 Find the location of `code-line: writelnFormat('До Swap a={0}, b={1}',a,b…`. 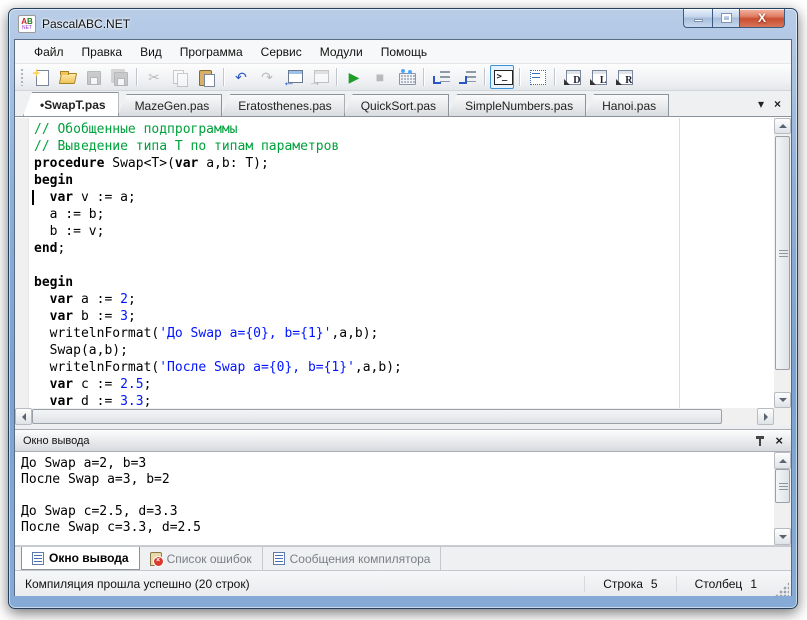

code-line: writelnFormat('До Swap a={0}, b={1}',a,b… is located at coordinates (404, 333).